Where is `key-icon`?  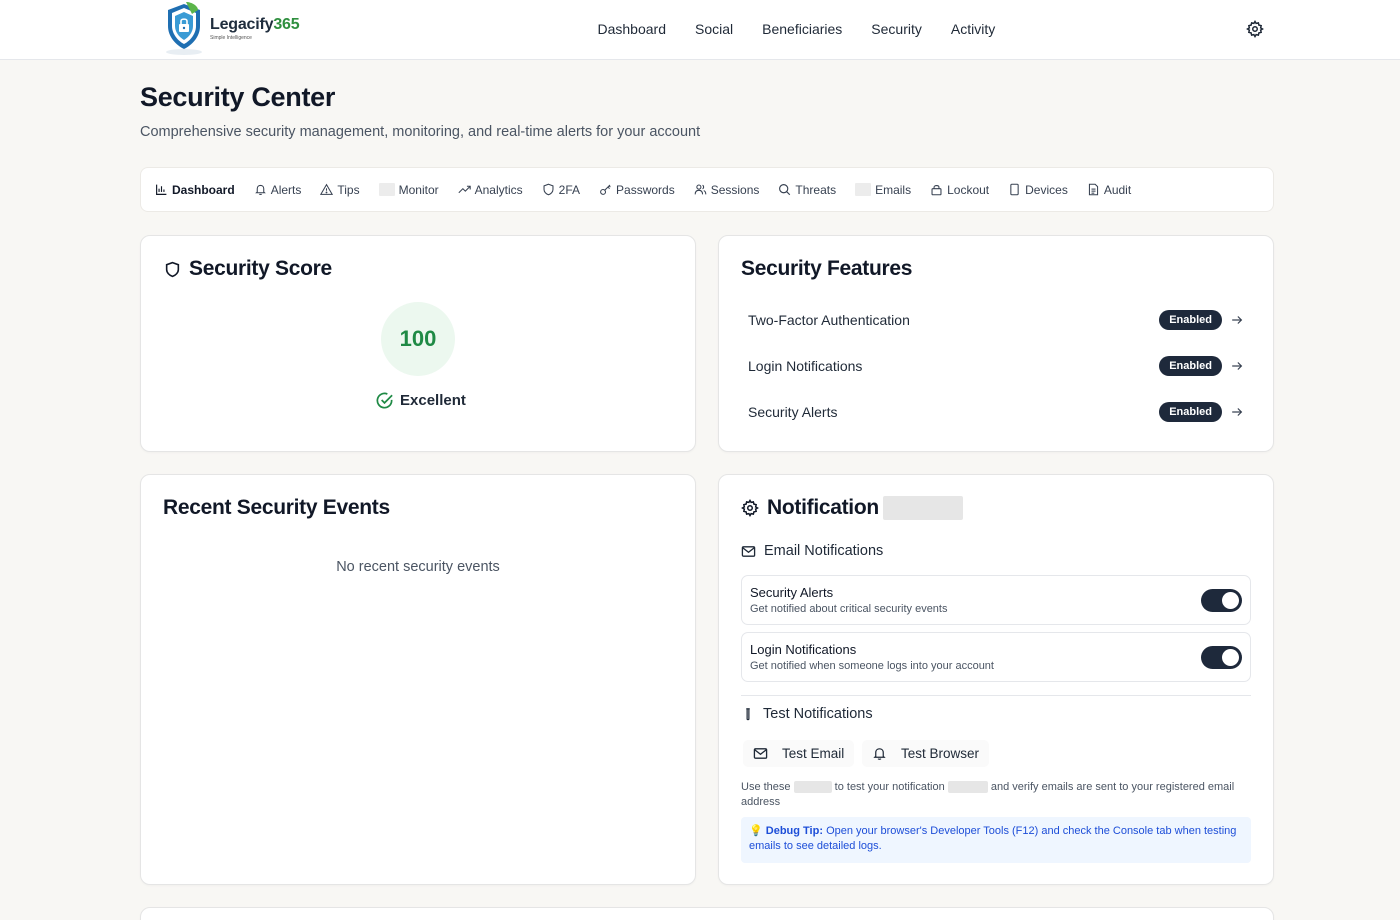 key-icon is located at coordinates (605, 189).